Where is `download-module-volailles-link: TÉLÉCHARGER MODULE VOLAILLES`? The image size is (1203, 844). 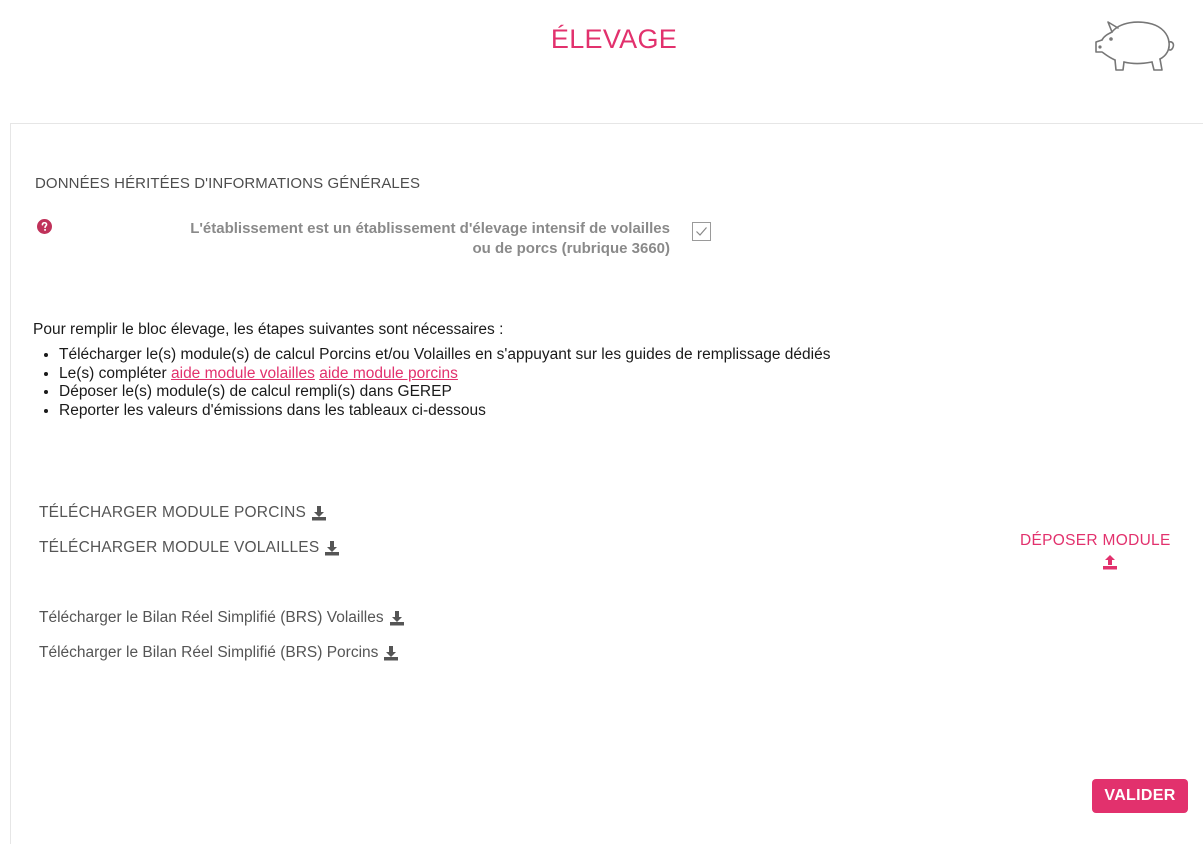 download-module-volailles-link: TÉLÉCHARGER MODULE VOLAILLES is located at coordinates (189, 548).